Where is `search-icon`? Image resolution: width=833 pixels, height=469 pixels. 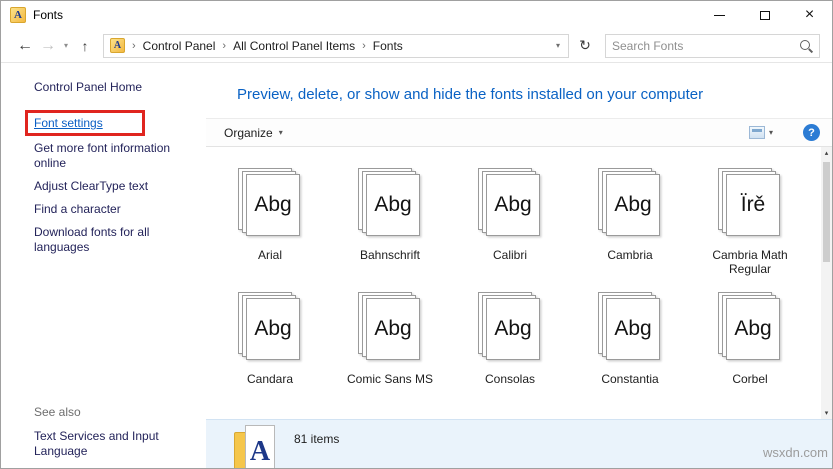
search-icon is located at coordinates (806, 46).